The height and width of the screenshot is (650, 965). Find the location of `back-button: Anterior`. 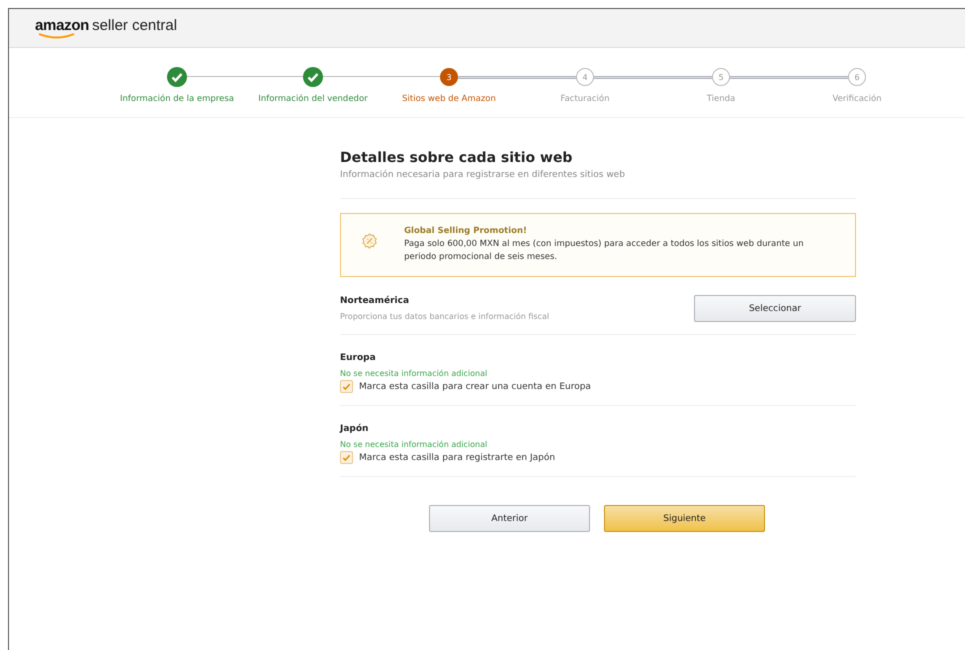

back-button: Anterior is located at coordinates (509, 518).